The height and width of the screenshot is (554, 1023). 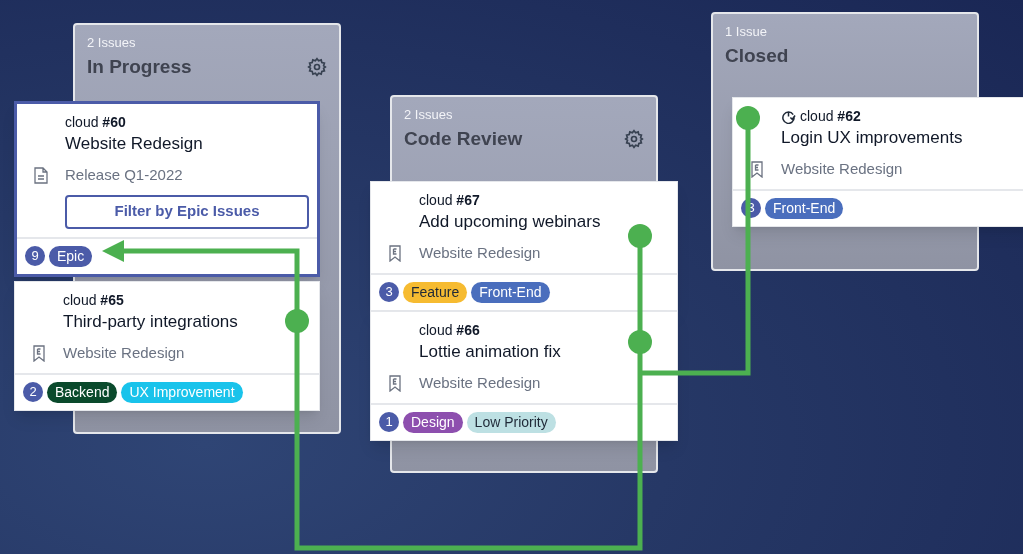 I want to click on tag: Feature, so click(x=435, y=292).